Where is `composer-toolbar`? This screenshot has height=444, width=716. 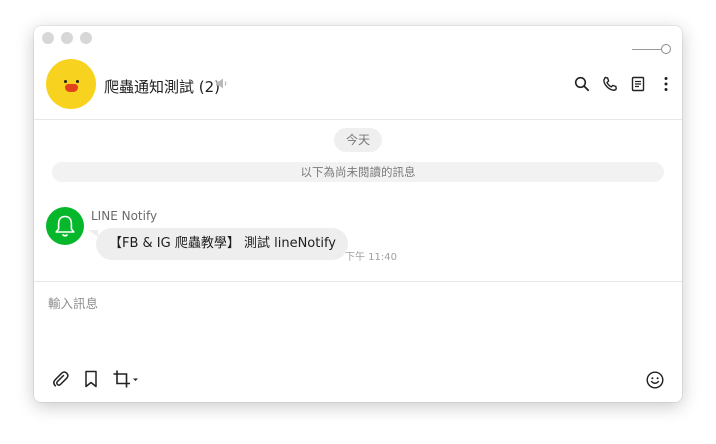 composer-toolbar is located at coordinates (95, 379).